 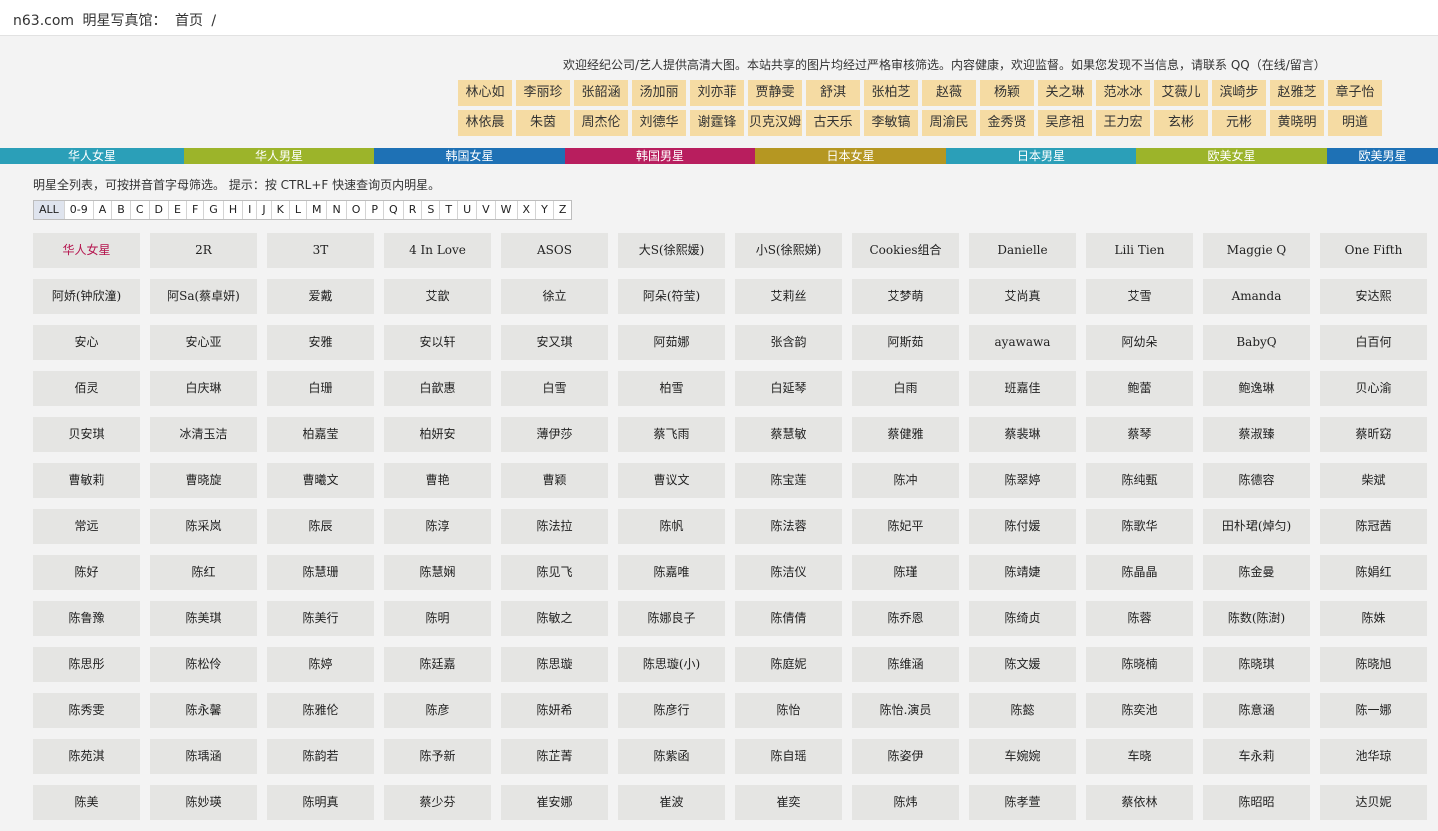 What do you see at coordinates (833, 93) in the screenshot?
I see `featured-star-link: 舒淇` at bounding box center [833, 93].